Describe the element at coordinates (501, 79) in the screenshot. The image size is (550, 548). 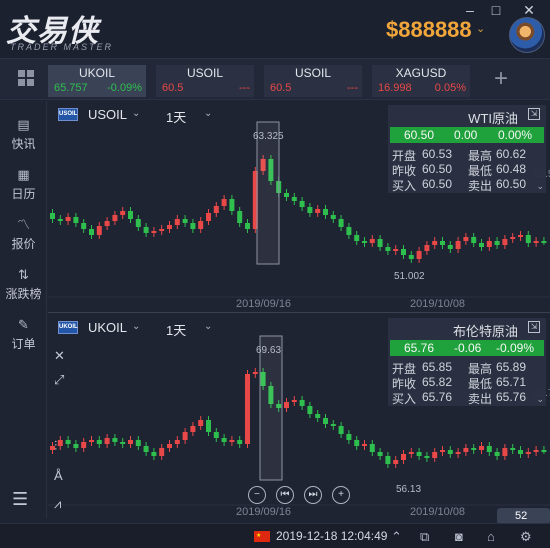
I see `add-quote-button: +` at that location.